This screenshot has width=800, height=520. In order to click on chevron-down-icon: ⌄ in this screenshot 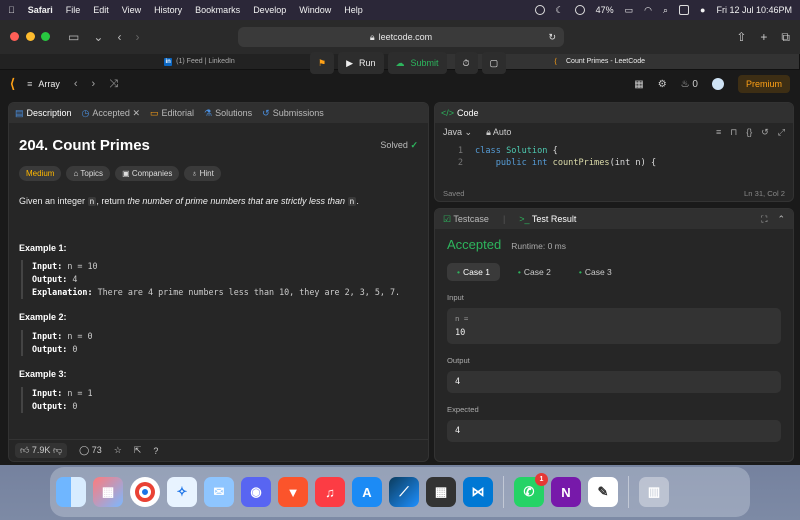, I will do `click(98, 37)`.